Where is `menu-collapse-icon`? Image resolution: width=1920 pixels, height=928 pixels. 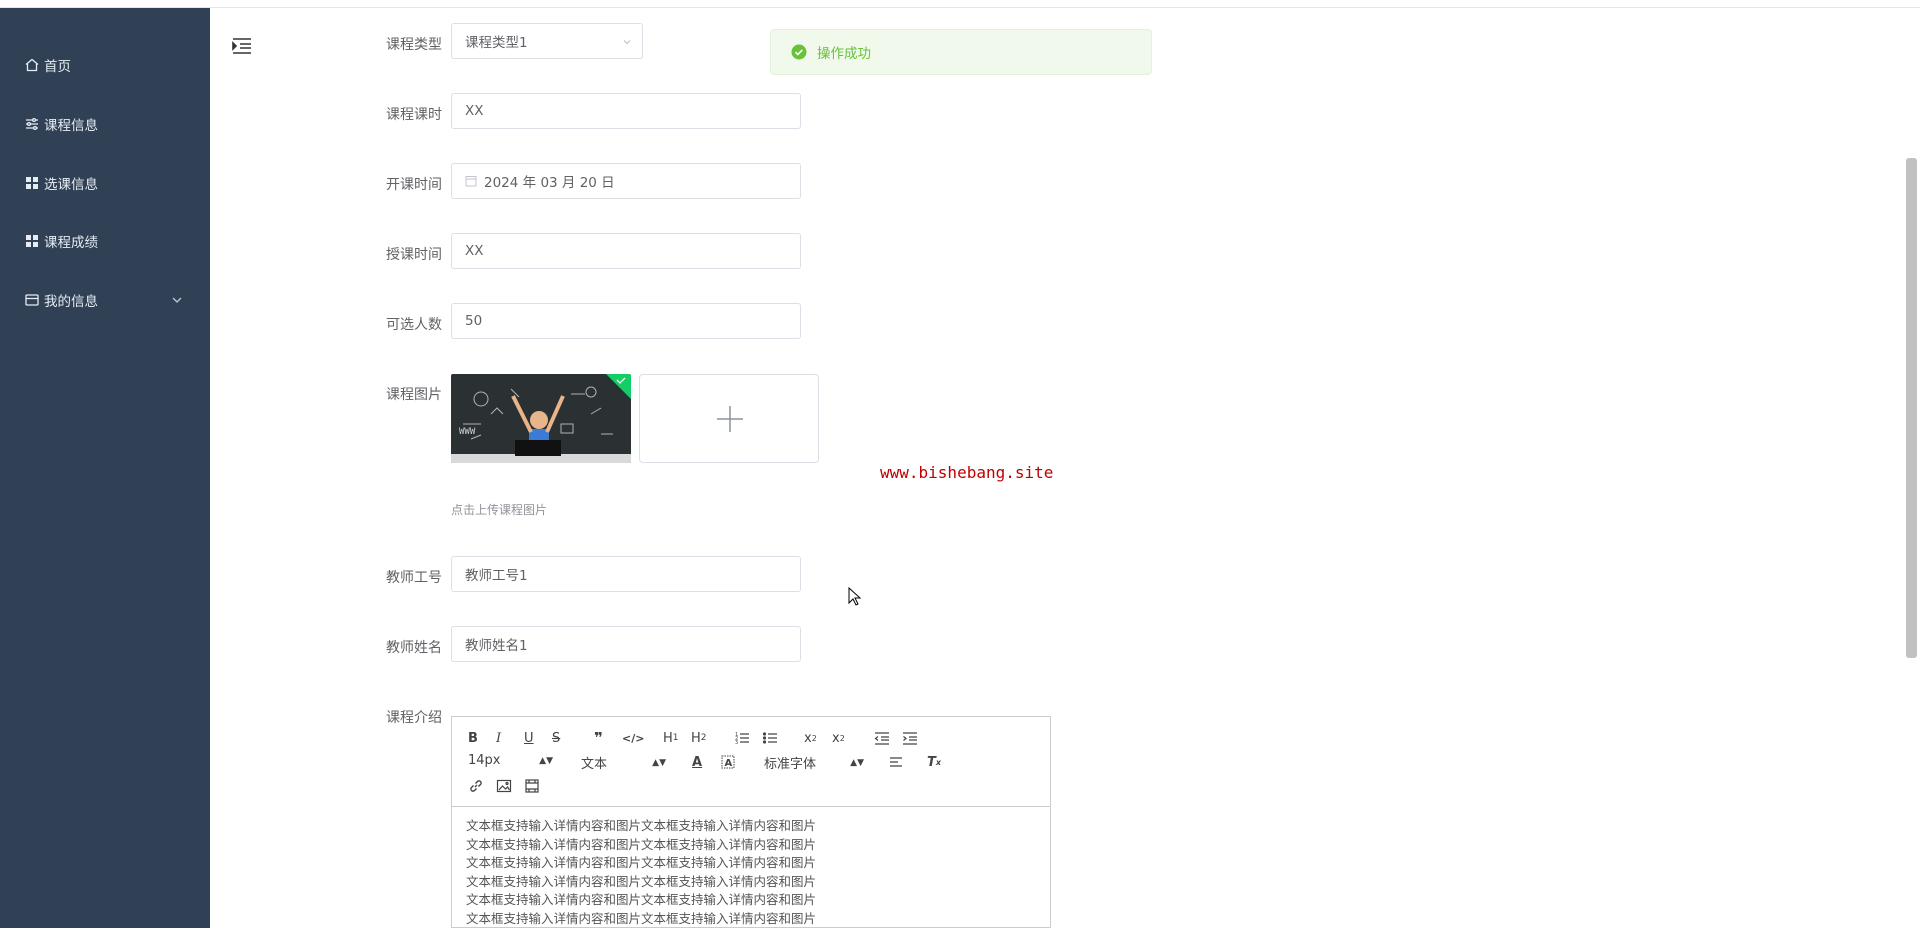
menu-collapse-icon is located at coordinates (242, 46).